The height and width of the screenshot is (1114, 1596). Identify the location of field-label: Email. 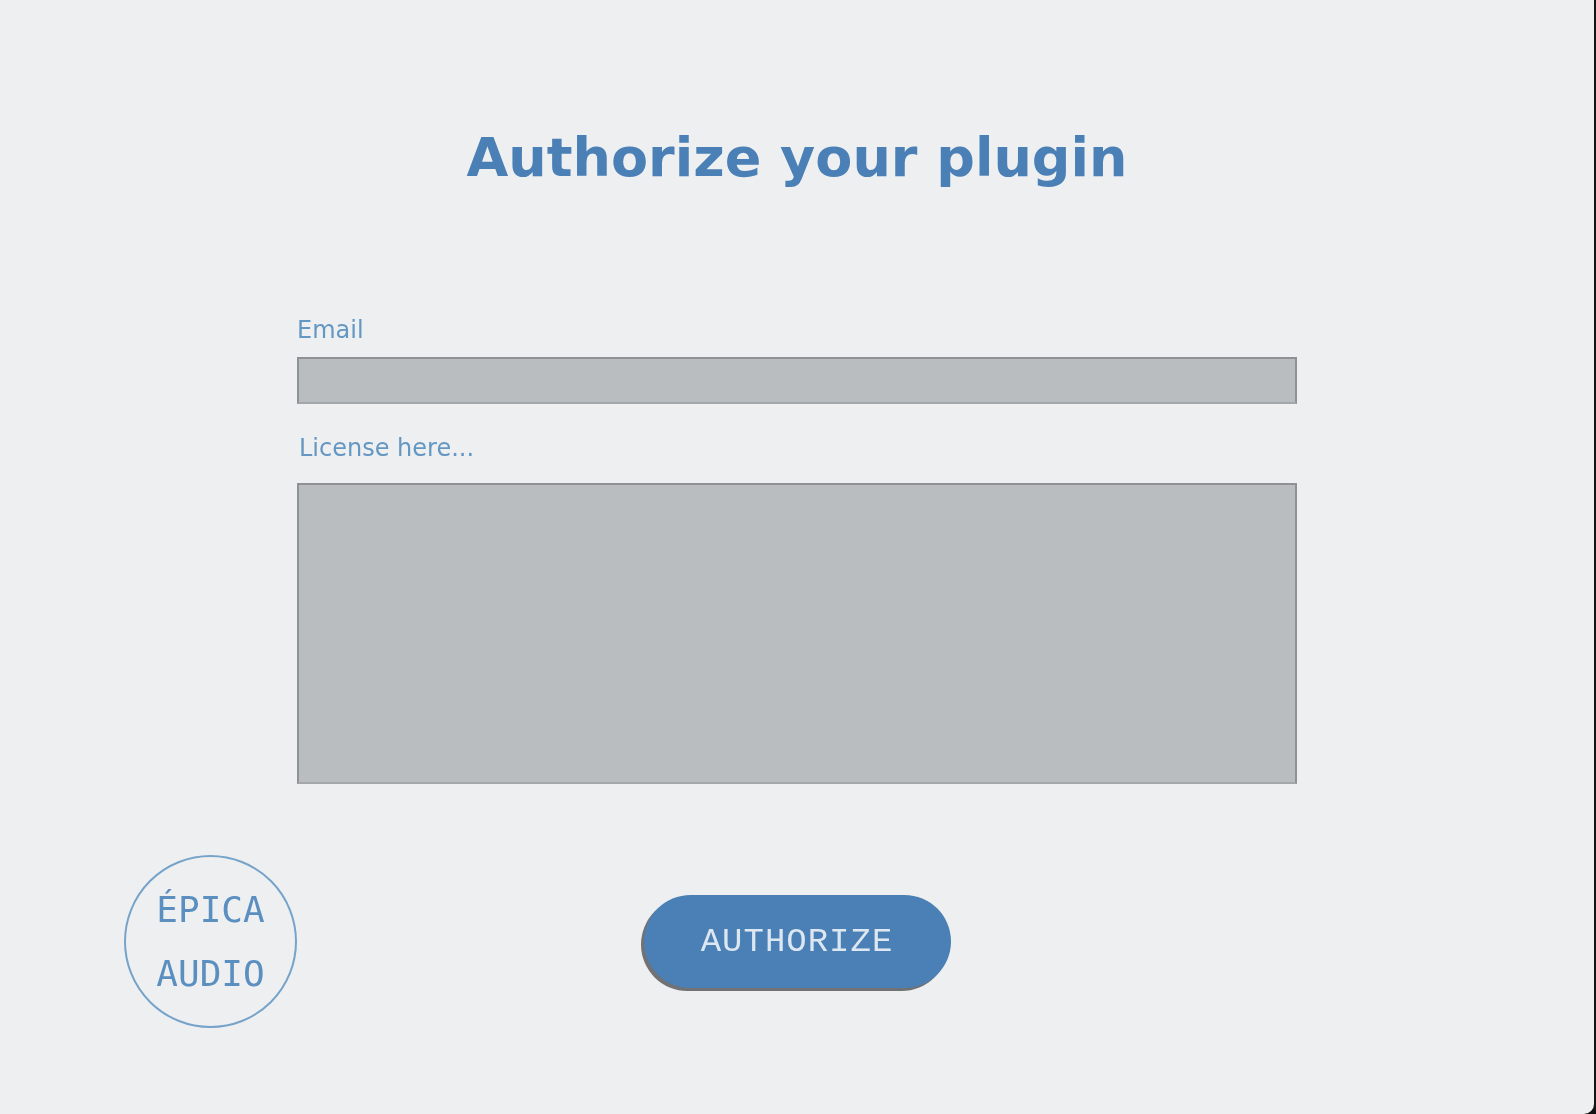
(330, 330).